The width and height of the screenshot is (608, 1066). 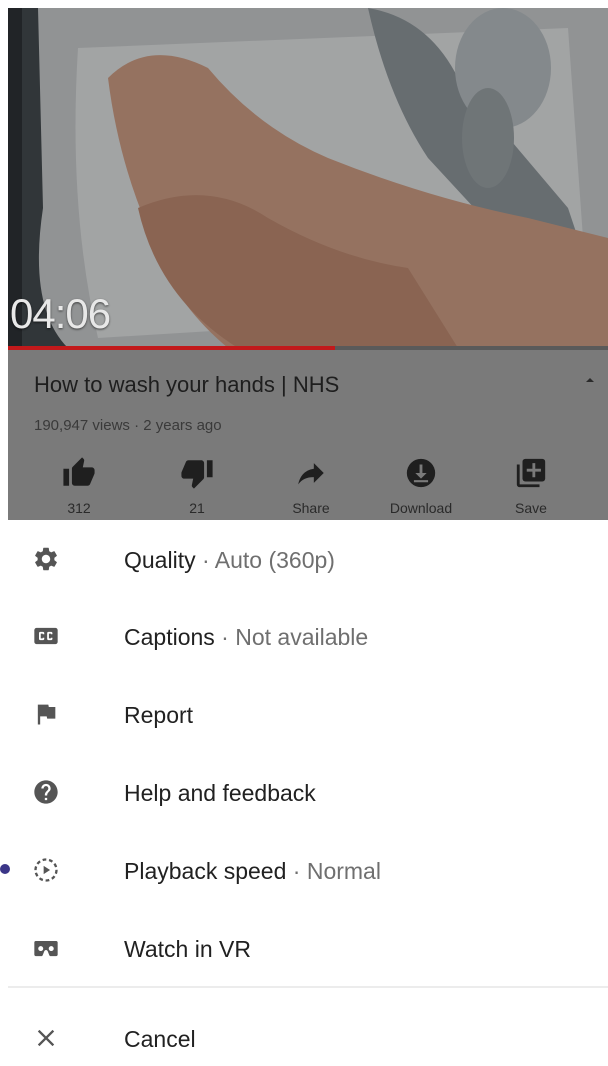 What do you see at coordinates (79, 508) in the screenshot?
I see `like-count: 312` at bounding box center [79, 508].